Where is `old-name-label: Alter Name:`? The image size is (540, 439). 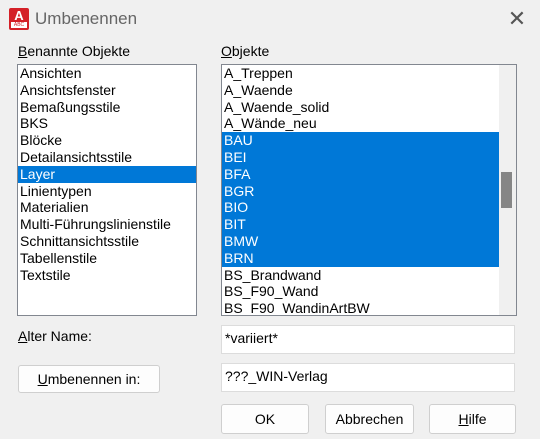 old-name-label: Alter Name: is located at coordinates (55, 336).